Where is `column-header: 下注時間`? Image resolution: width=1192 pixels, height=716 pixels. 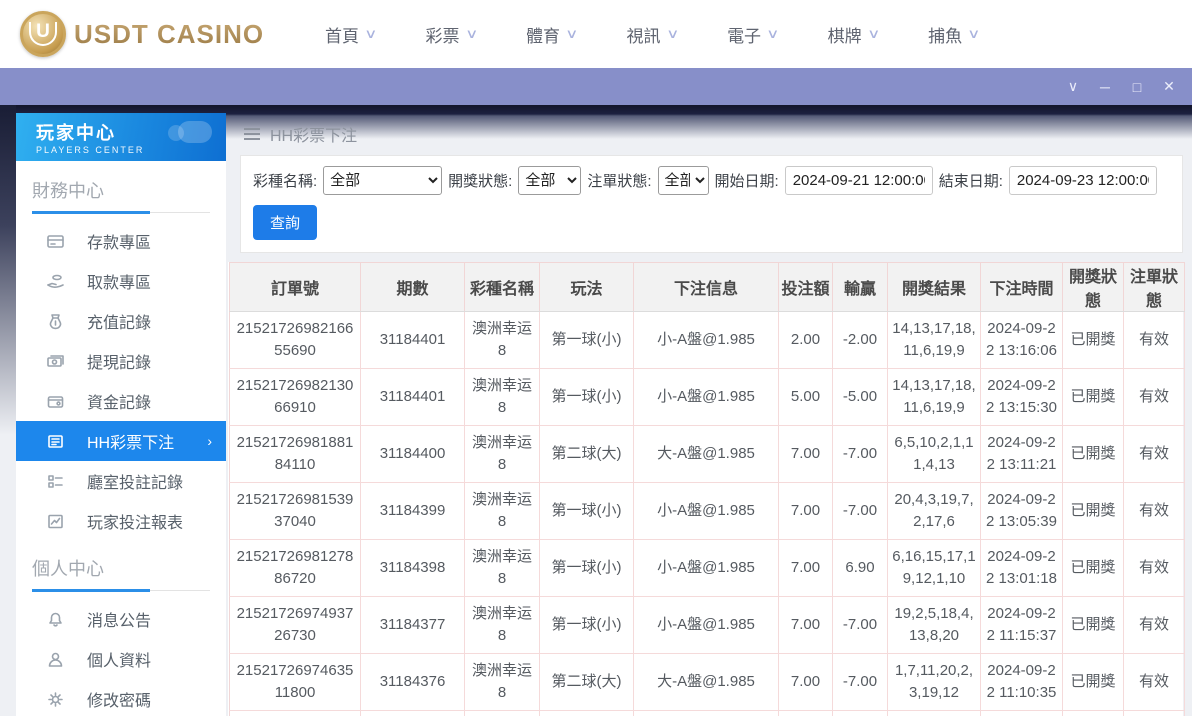 column-header: 下注時間 is located at coordinates (1021, 287).